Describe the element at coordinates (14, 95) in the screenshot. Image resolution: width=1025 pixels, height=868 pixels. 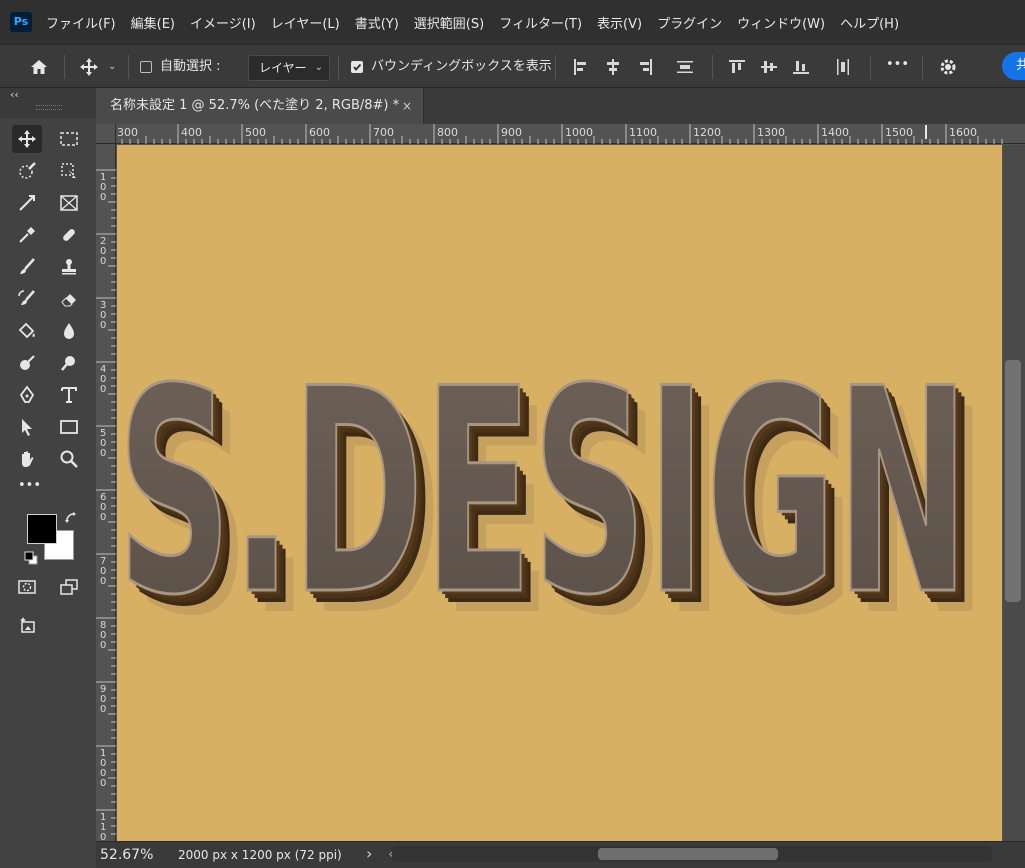
I see `collapse-panel-icon: ‹‹` at that location.